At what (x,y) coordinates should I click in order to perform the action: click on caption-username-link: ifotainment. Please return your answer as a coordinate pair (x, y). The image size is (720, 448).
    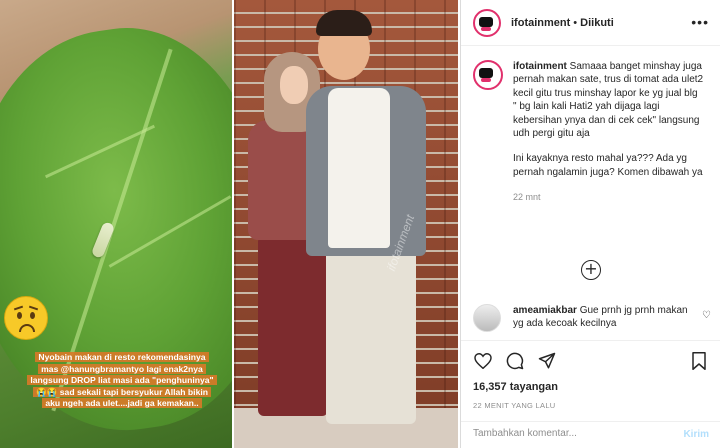
    Looking at the image, I should click on (540, 66).